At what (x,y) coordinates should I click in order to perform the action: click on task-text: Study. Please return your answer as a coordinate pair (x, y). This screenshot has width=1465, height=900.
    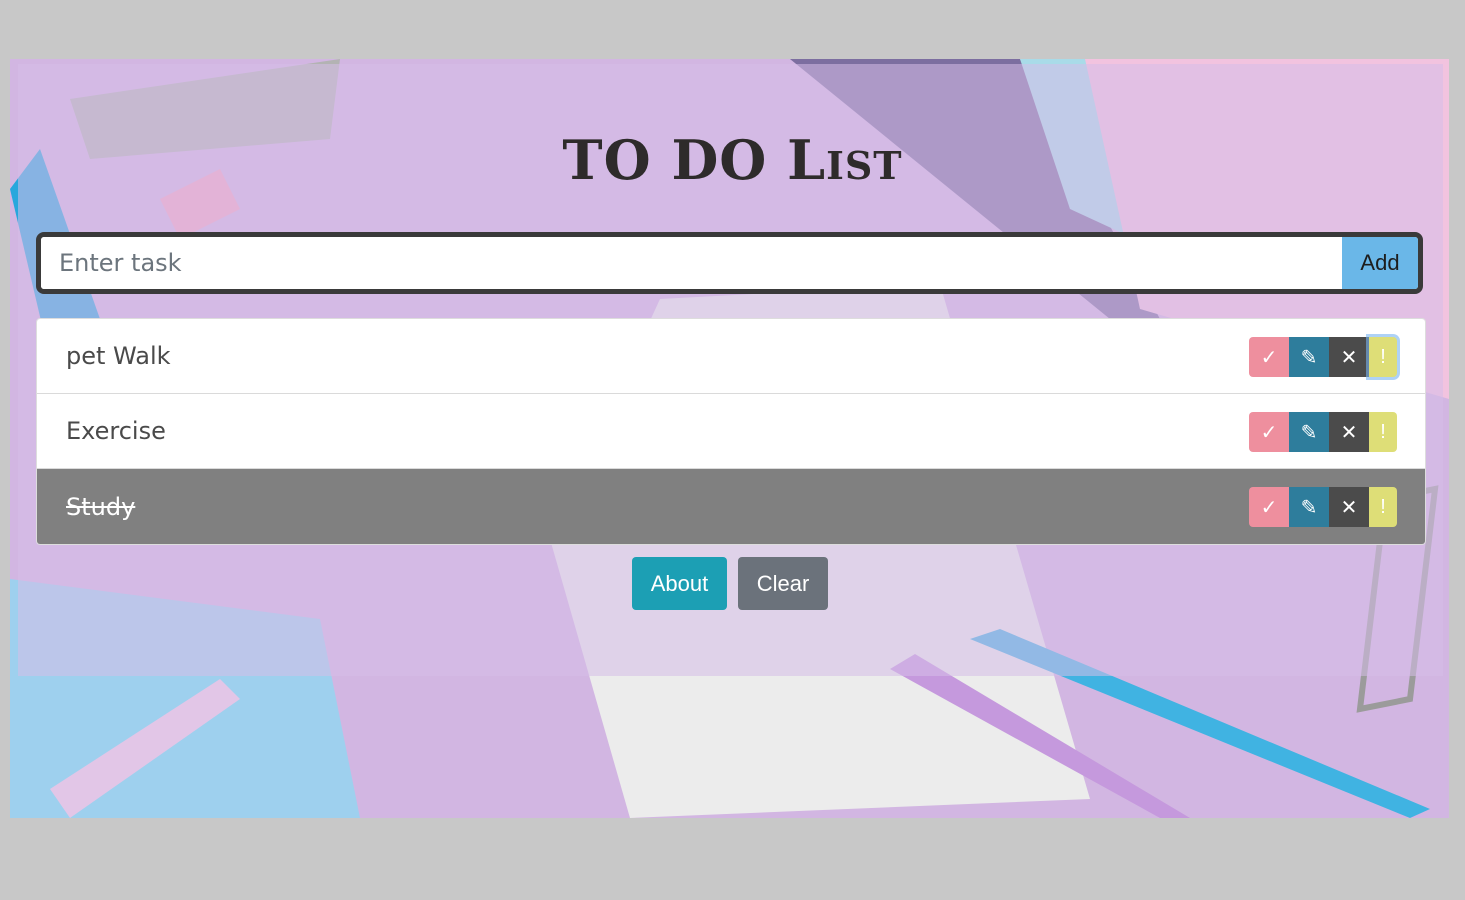
    Looking at the image, I should click on (101, 506).